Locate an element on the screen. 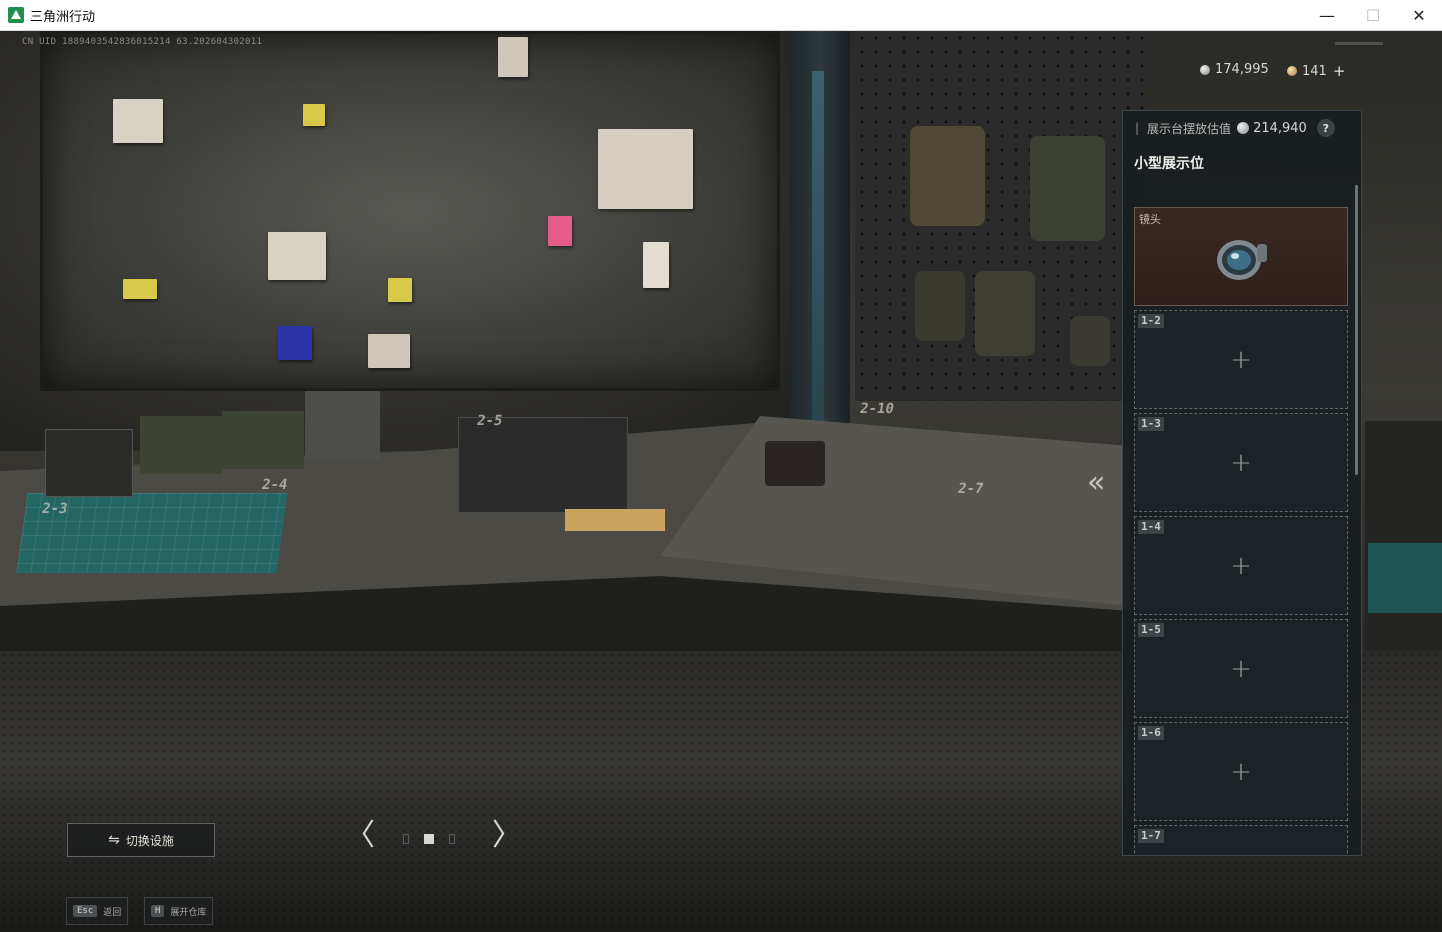  switch-facility-button: ⇋ 切换设施 is located at coordinates (141, 840).